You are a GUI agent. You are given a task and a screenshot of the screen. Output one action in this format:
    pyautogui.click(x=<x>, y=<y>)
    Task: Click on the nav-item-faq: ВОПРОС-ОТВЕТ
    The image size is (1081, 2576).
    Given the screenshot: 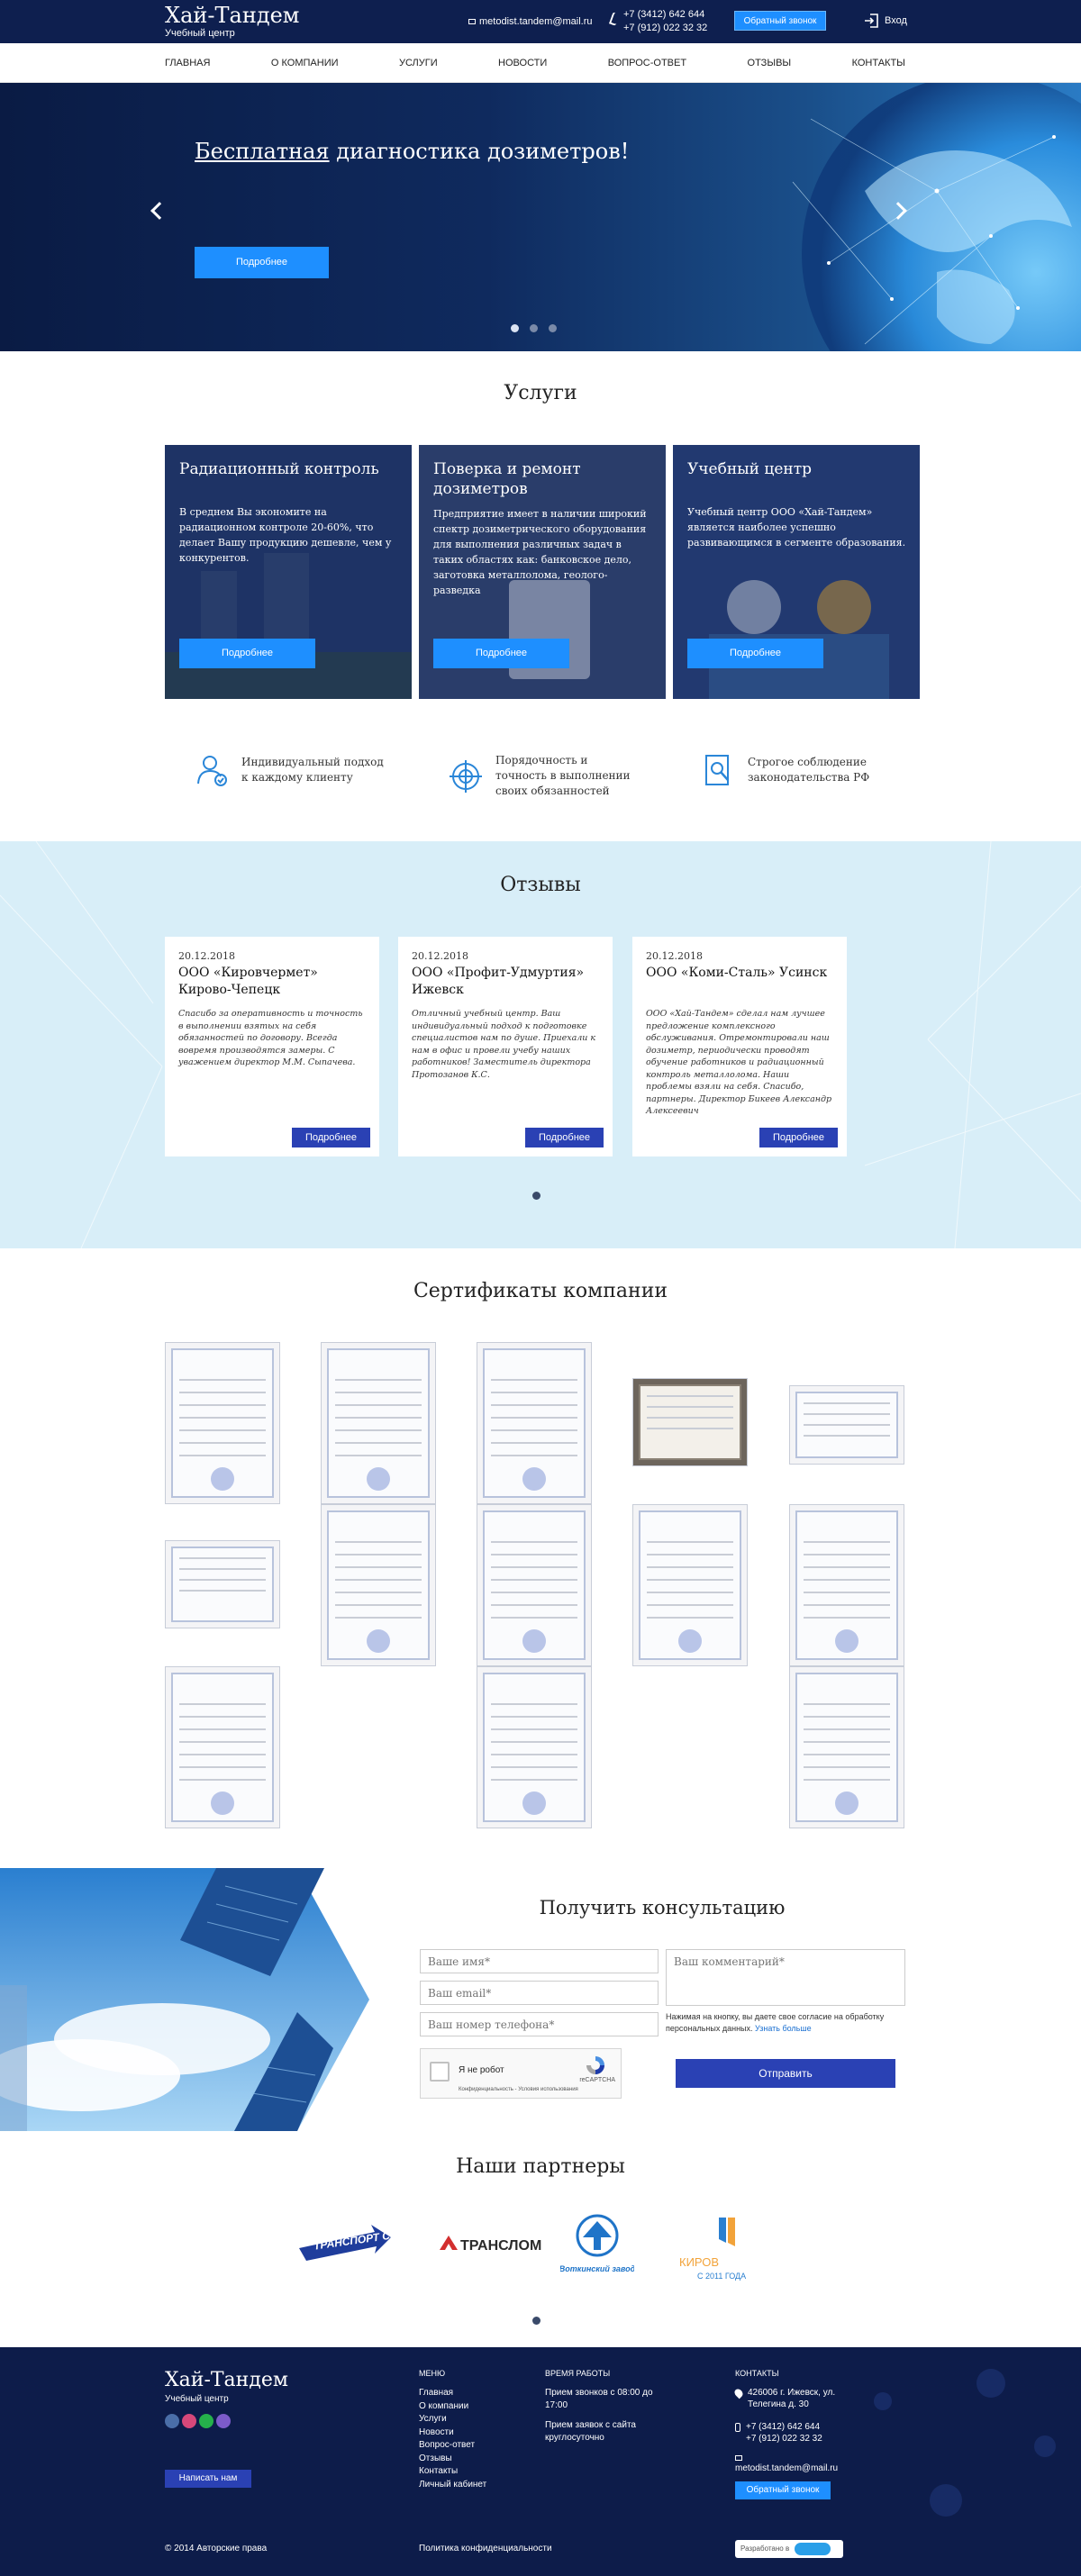 What is the action you would take?
    pyautogui.click(x=647, y=63)
    